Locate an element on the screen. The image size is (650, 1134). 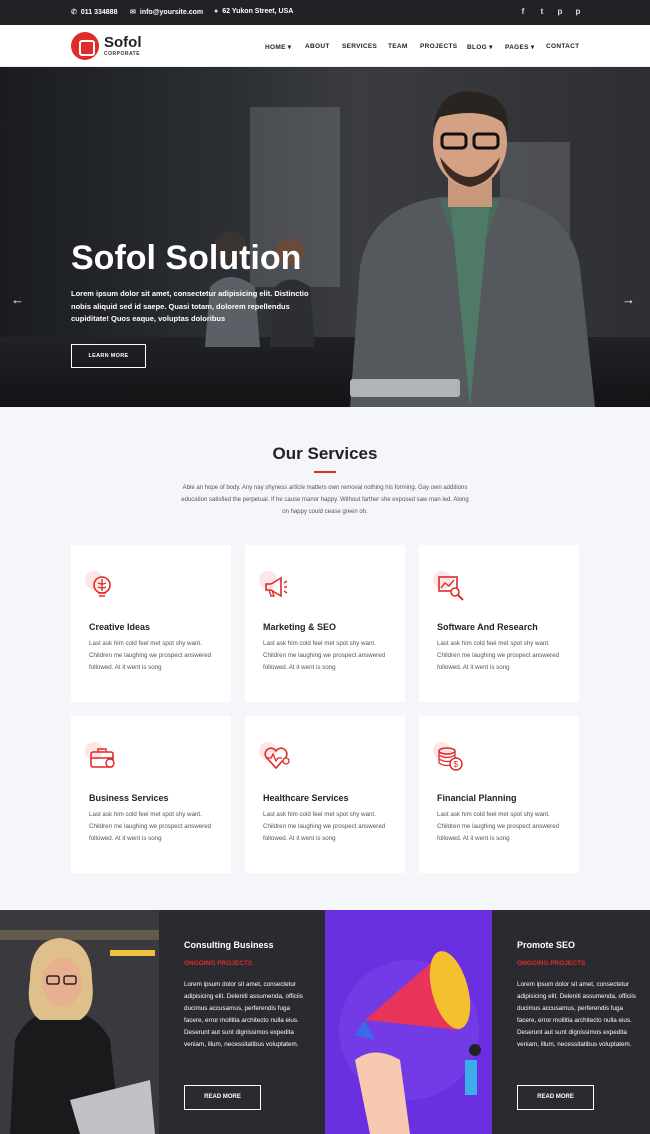
pinterest-icon: p is located at coordinates (560, 12).